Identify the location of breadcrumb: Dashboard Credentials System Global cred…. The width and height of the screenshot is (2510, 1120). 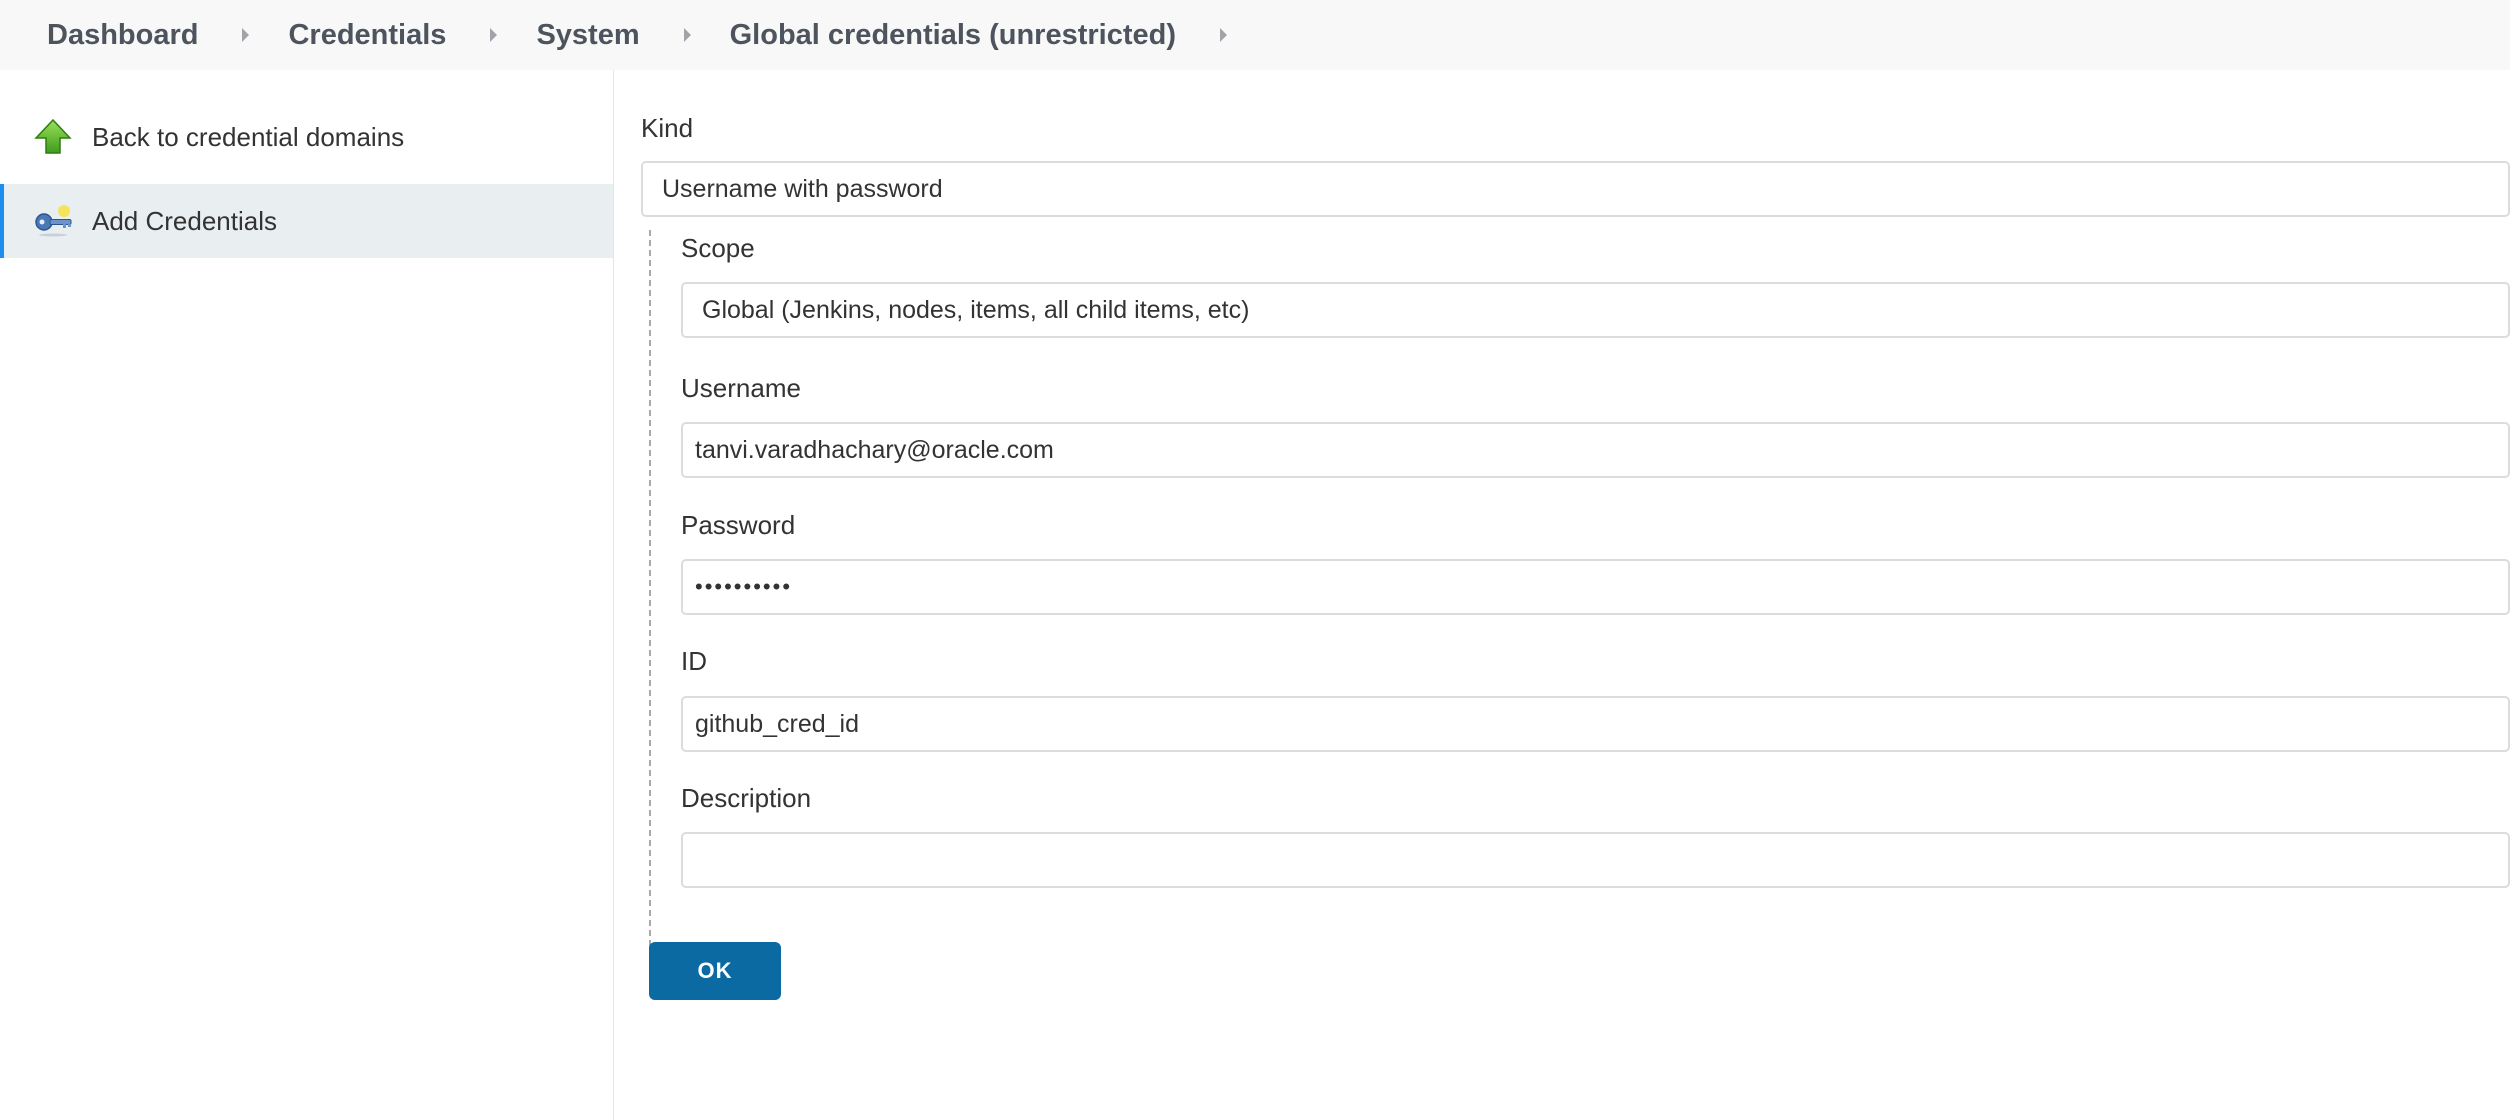
(1255, 35).